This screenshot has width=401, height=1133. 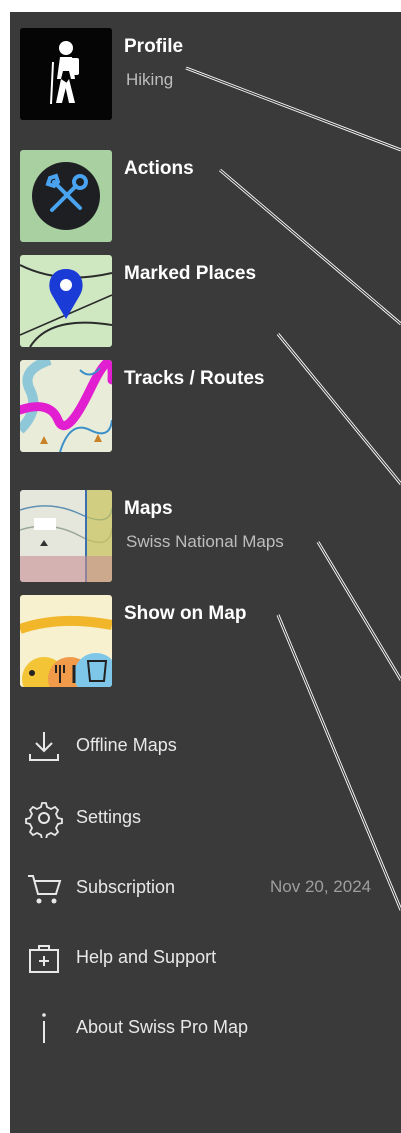 What do you see at coordinates (321, 886) in the screenshot?
I see `subscription-date: Nov 20, 2024` at bounding box center [321, 886].